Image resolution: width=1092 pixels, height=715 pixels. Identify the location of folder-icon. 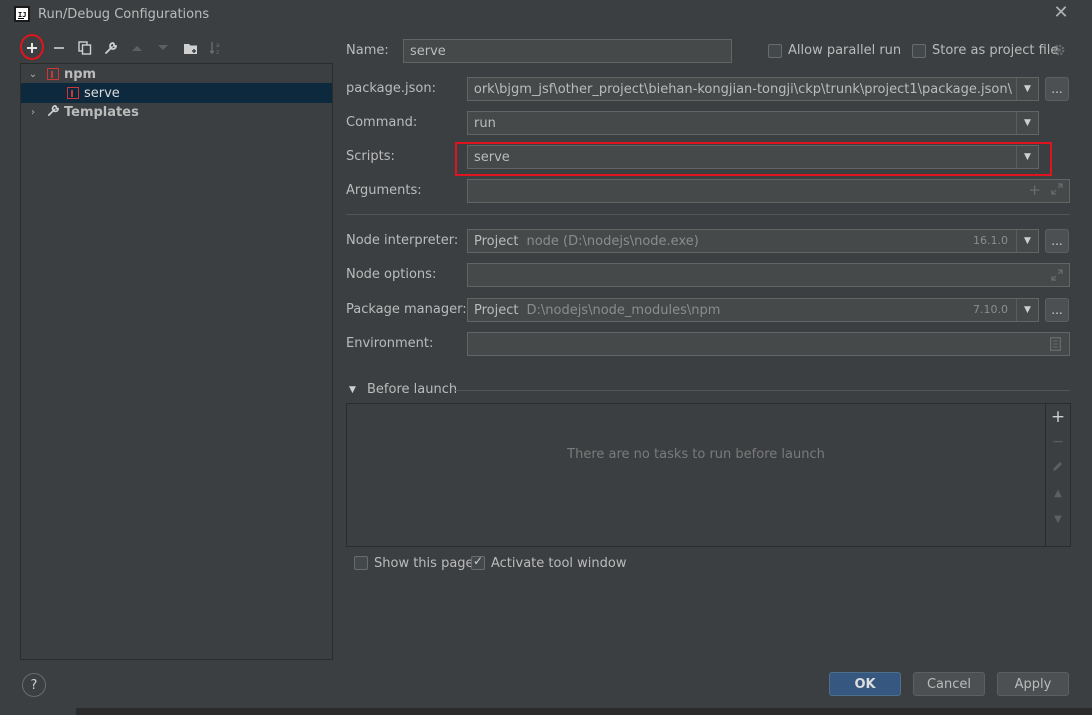
(190, 48).